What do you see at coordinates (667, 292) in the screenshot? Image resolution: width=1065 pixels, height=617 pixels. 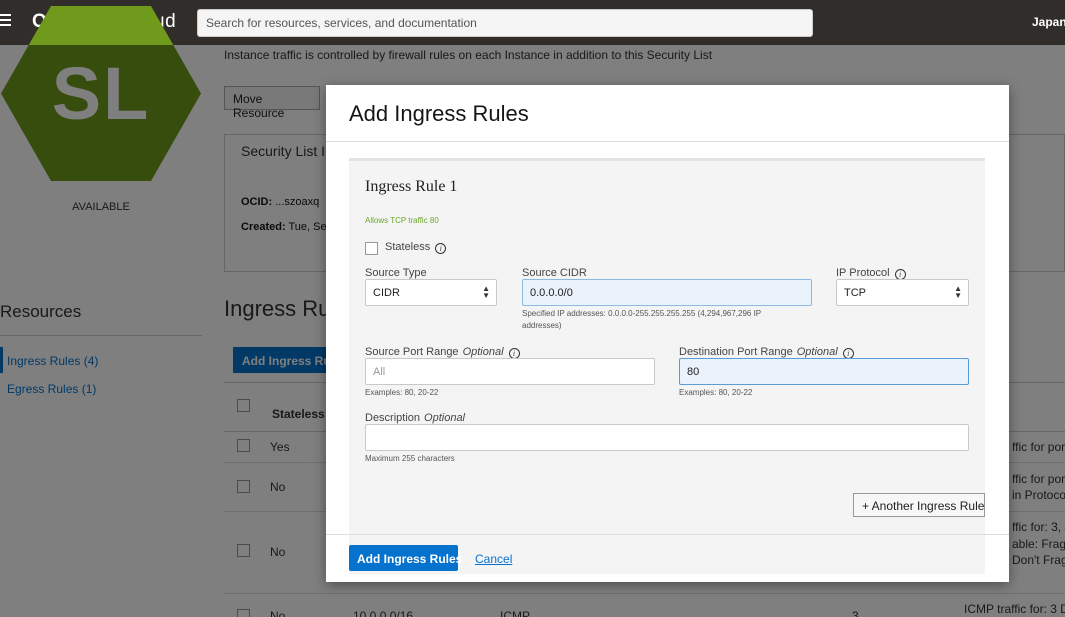 I see `source-cidr-input: 0.0.0.0/0` at bounding box center [667, 292].